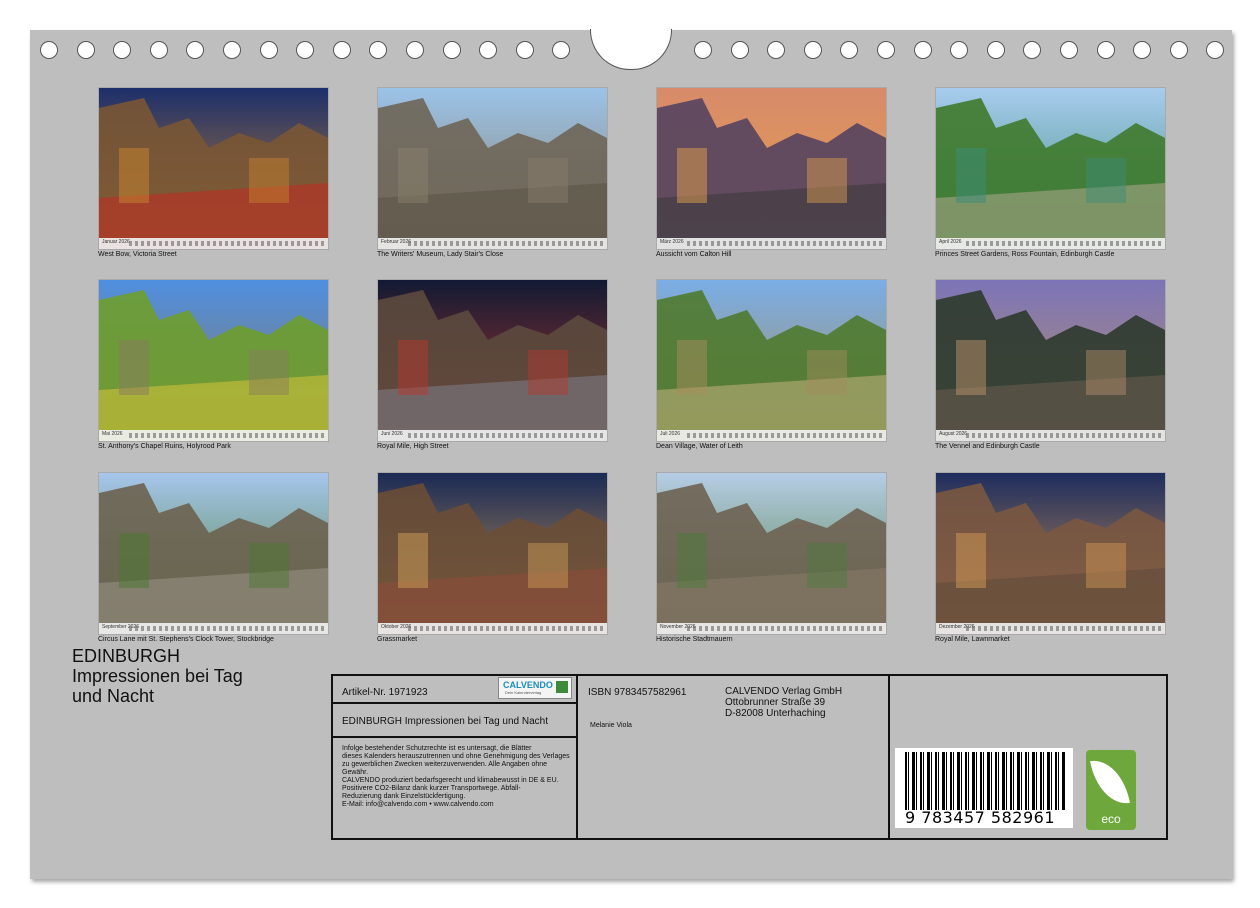  Describe the element at coordinates (523, 692) in the screenshot. I see `calvendo-logo-subtext: Dein Kalenderverlag` at that location.